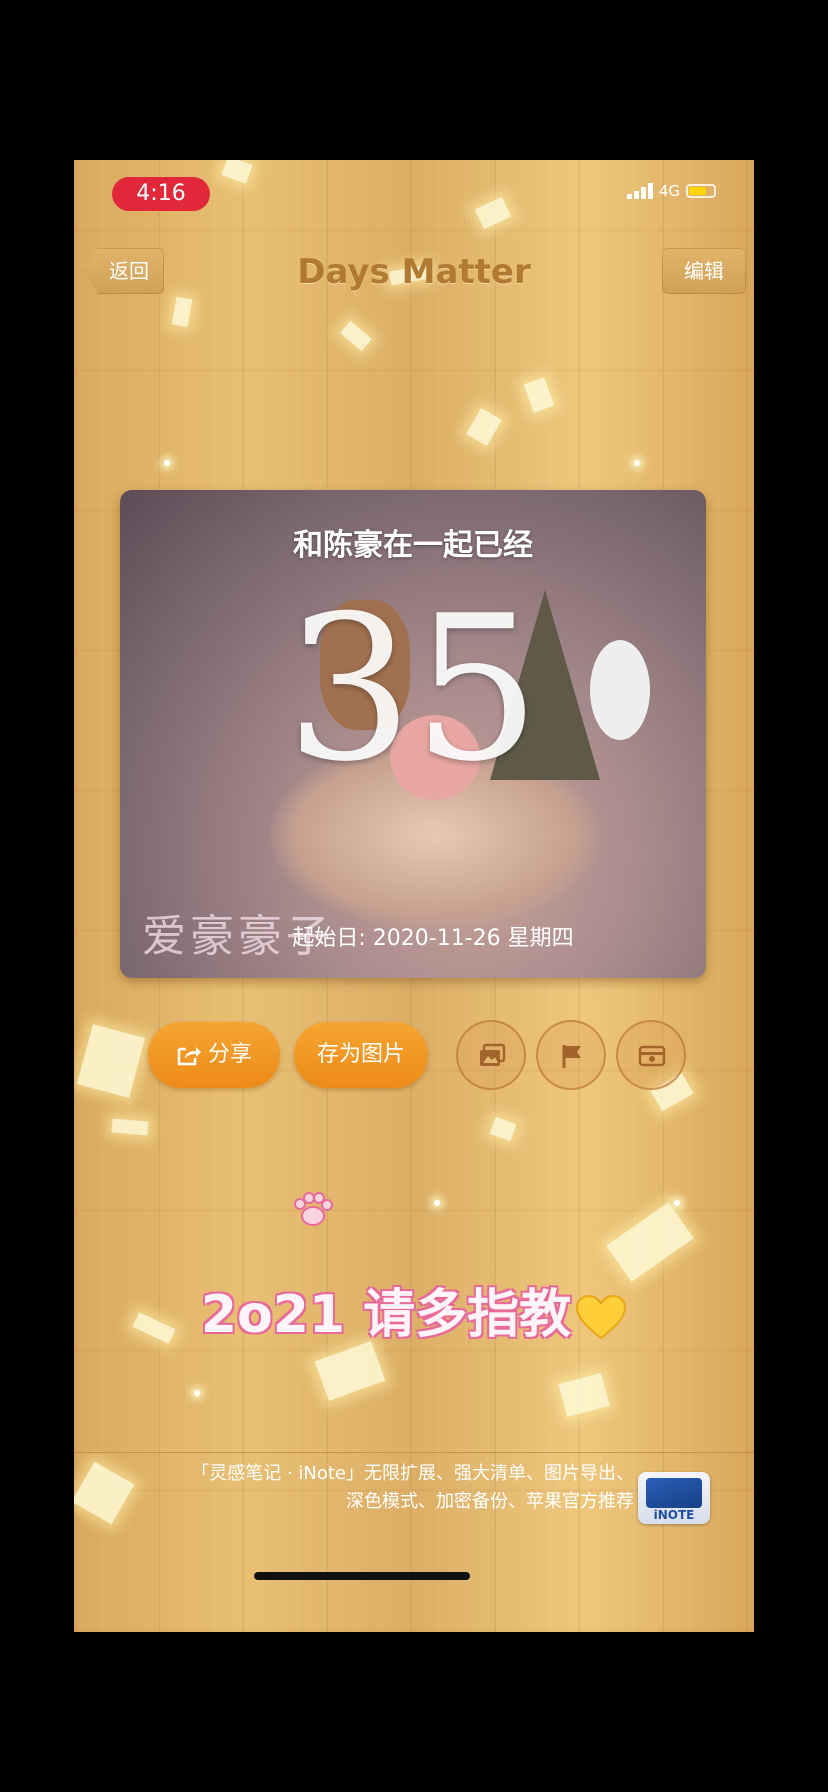  I want to click on navigation-bar: 返回 Days Matter 编辑, so click(414, 278).